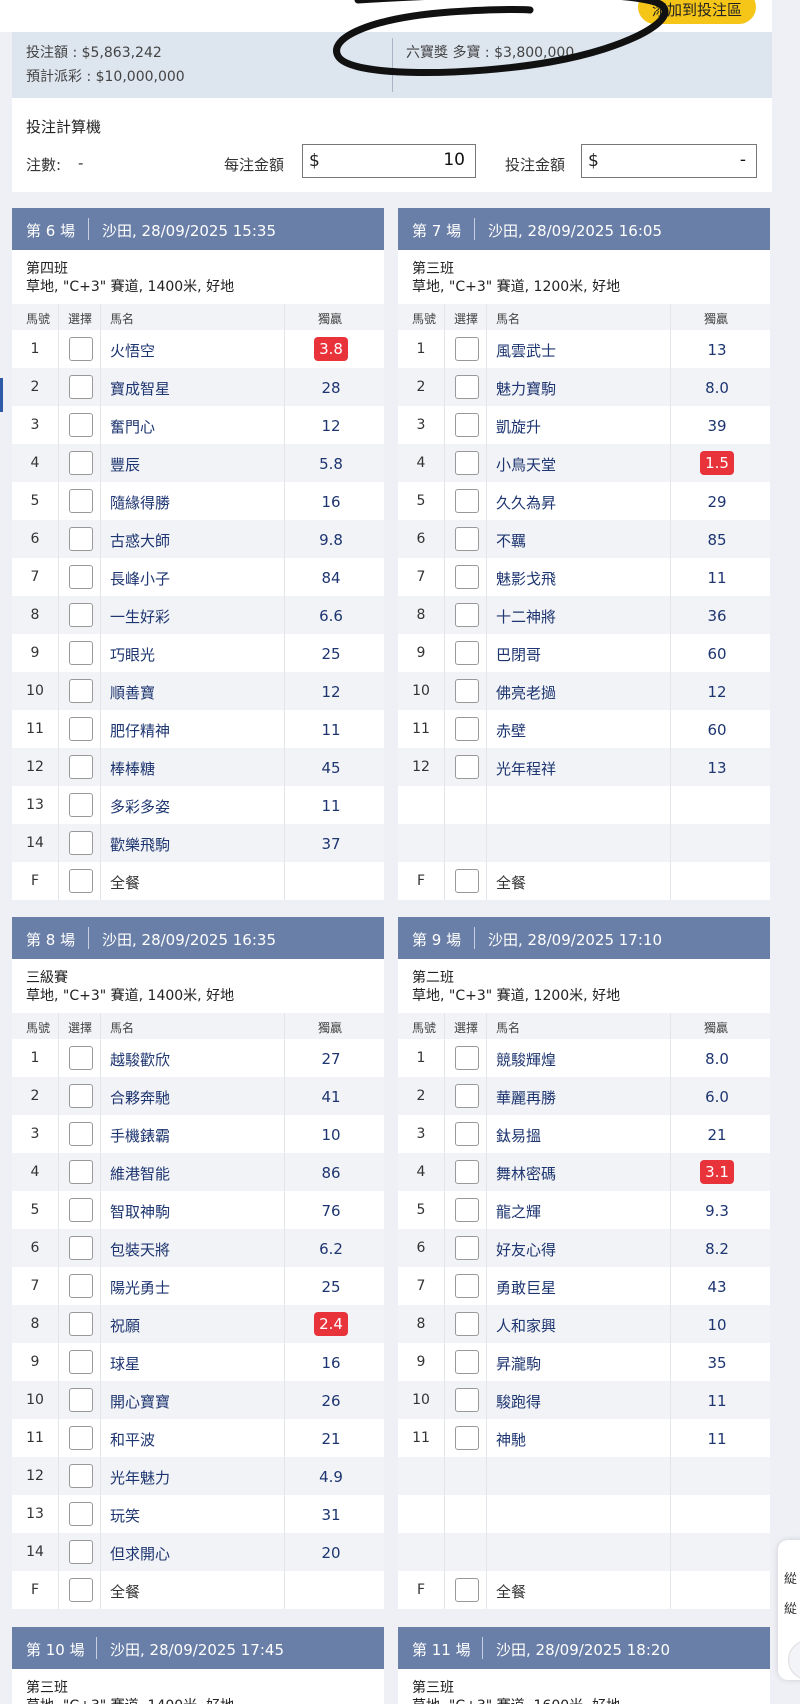 Image resolution: width=800 pixels, height=1704 pixels. Describe the element at coordinates (421, 349) in the screenshot. I see `horse-number: 1` at that location.